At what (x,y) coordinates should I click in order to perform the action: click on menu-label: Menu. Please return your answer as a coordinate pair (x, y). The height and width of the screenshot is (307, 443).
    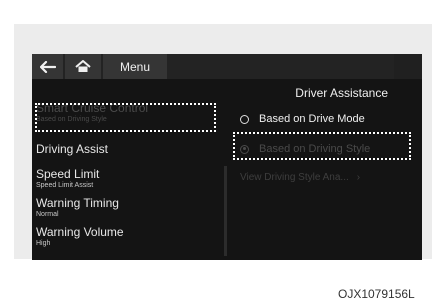
    Looking at the image, I should click on (135, 66).